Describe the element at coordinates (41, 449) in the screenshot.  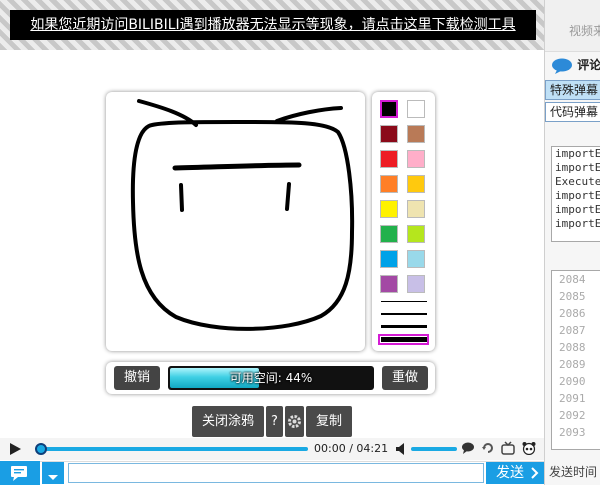
I see `progress-handle` at that location.